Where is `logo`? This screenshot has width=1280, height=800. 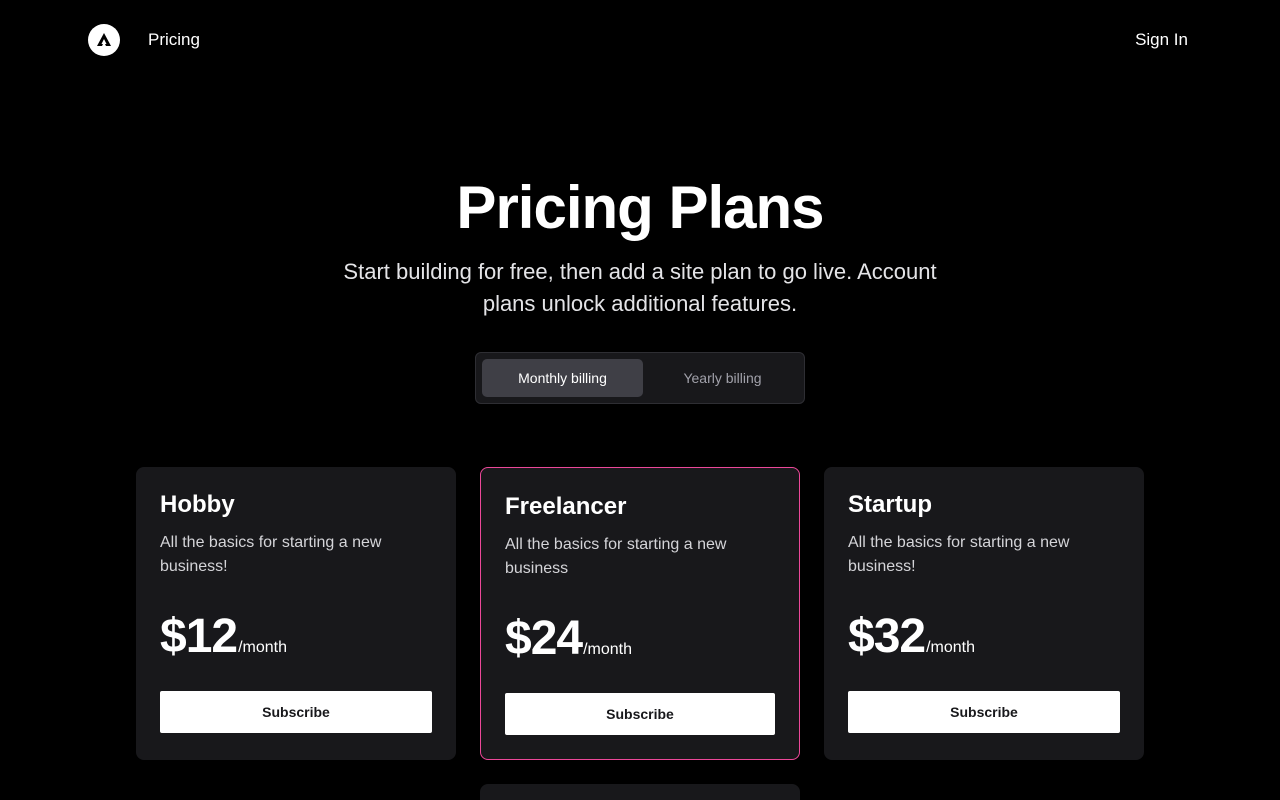 logo is located at coordinates (104, 40).